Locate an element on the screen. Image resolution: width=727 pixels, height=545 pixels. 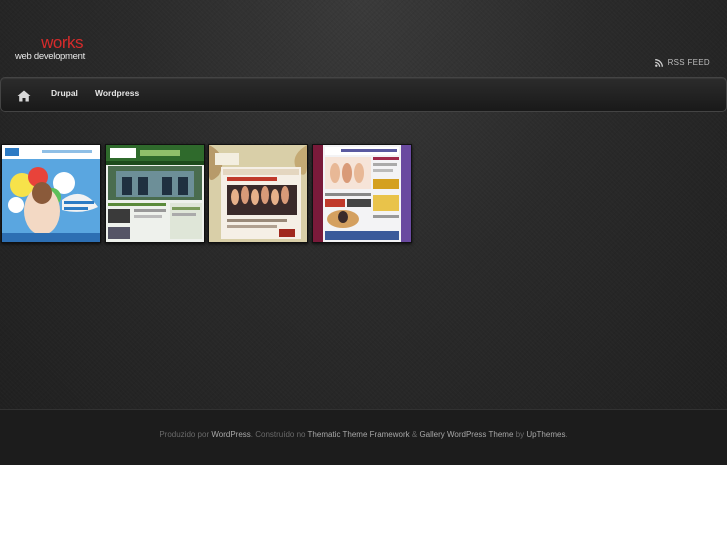
logo-title: works is located at coordinates (62, 42).